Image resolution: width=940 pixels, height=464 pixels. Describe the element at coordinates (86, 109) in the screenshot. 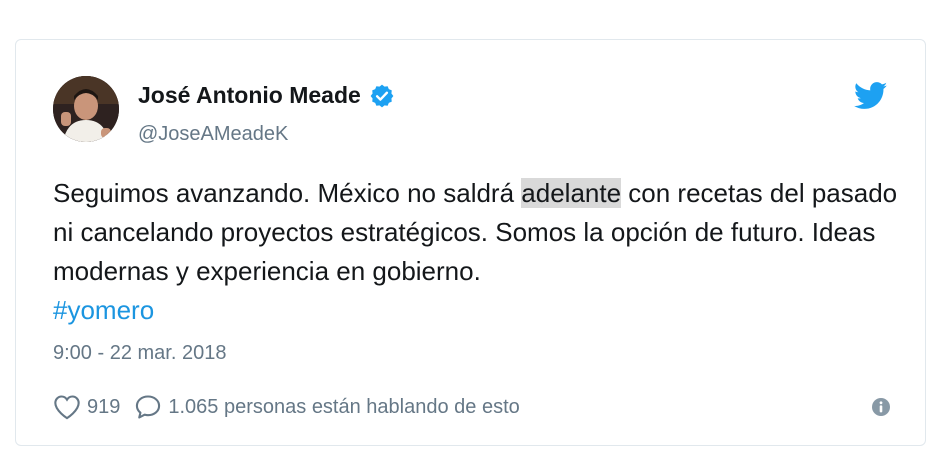

I see `avatar` at that location.